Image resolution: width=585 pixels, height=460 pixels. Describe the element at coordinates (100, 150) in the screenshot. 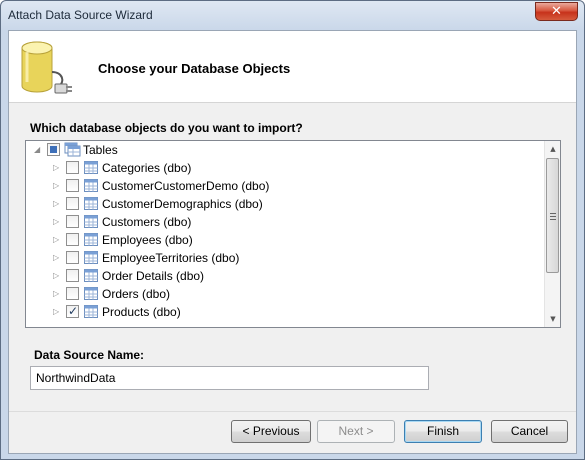

I see `tables-label: Tables` at that location.